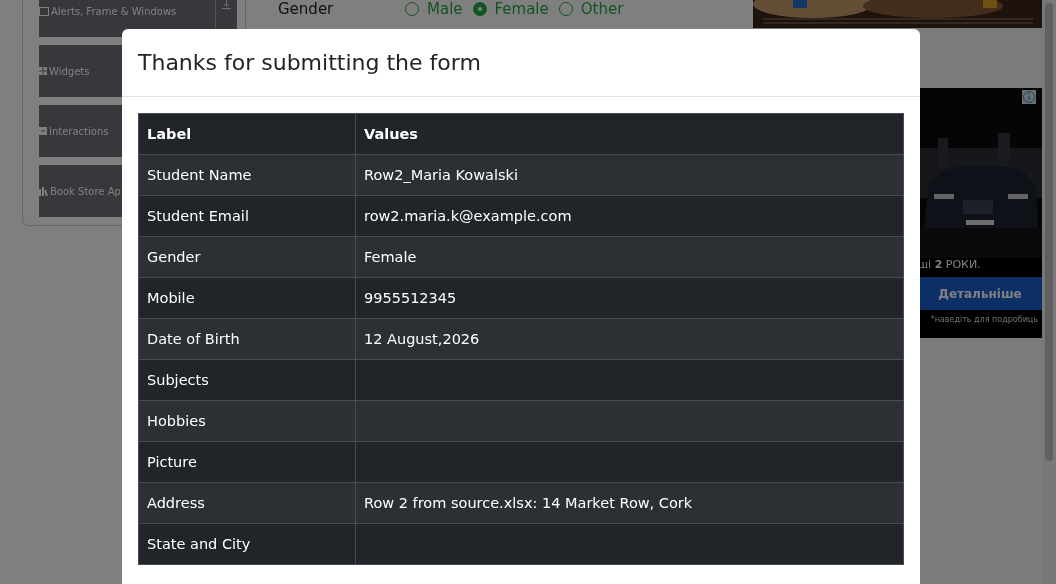 The image size is (1056, 584). I want to click on table-cell: Address, so click(247, 503).